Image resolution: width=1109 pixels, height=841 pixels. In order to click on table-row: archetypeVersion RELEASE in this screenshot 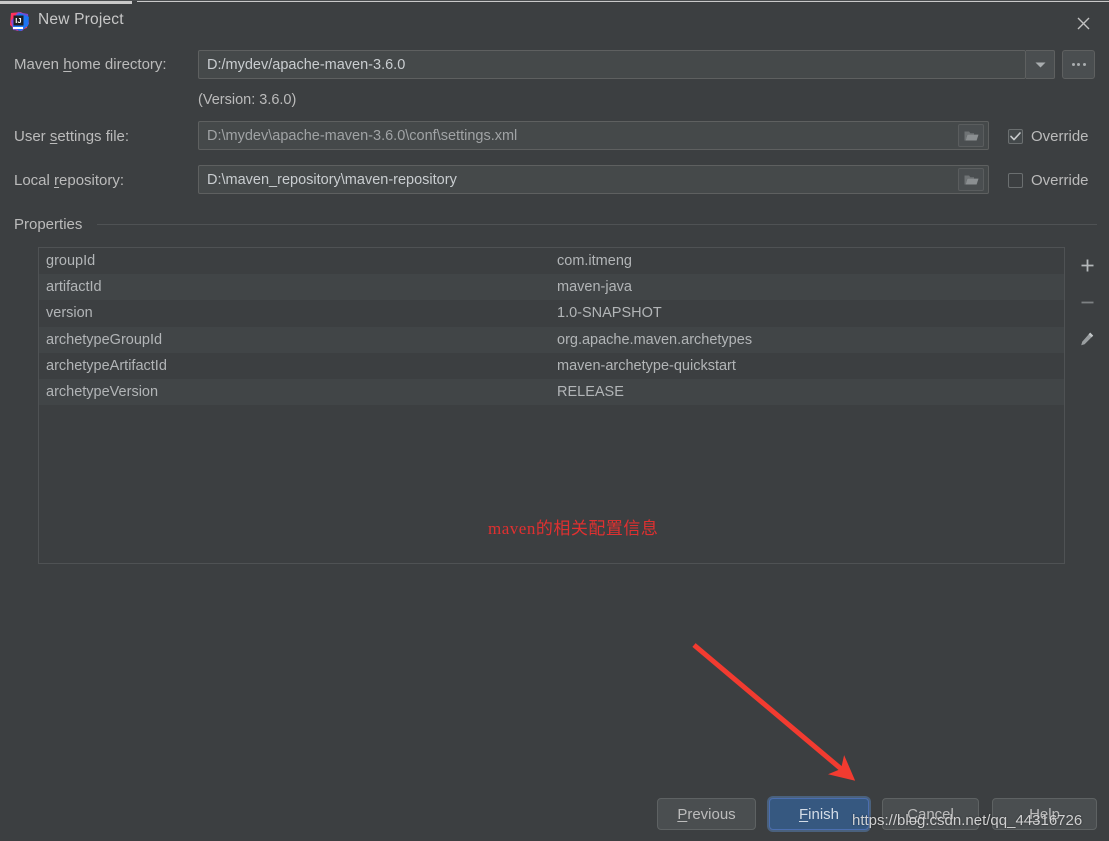, I will do `click(551, 392)`.